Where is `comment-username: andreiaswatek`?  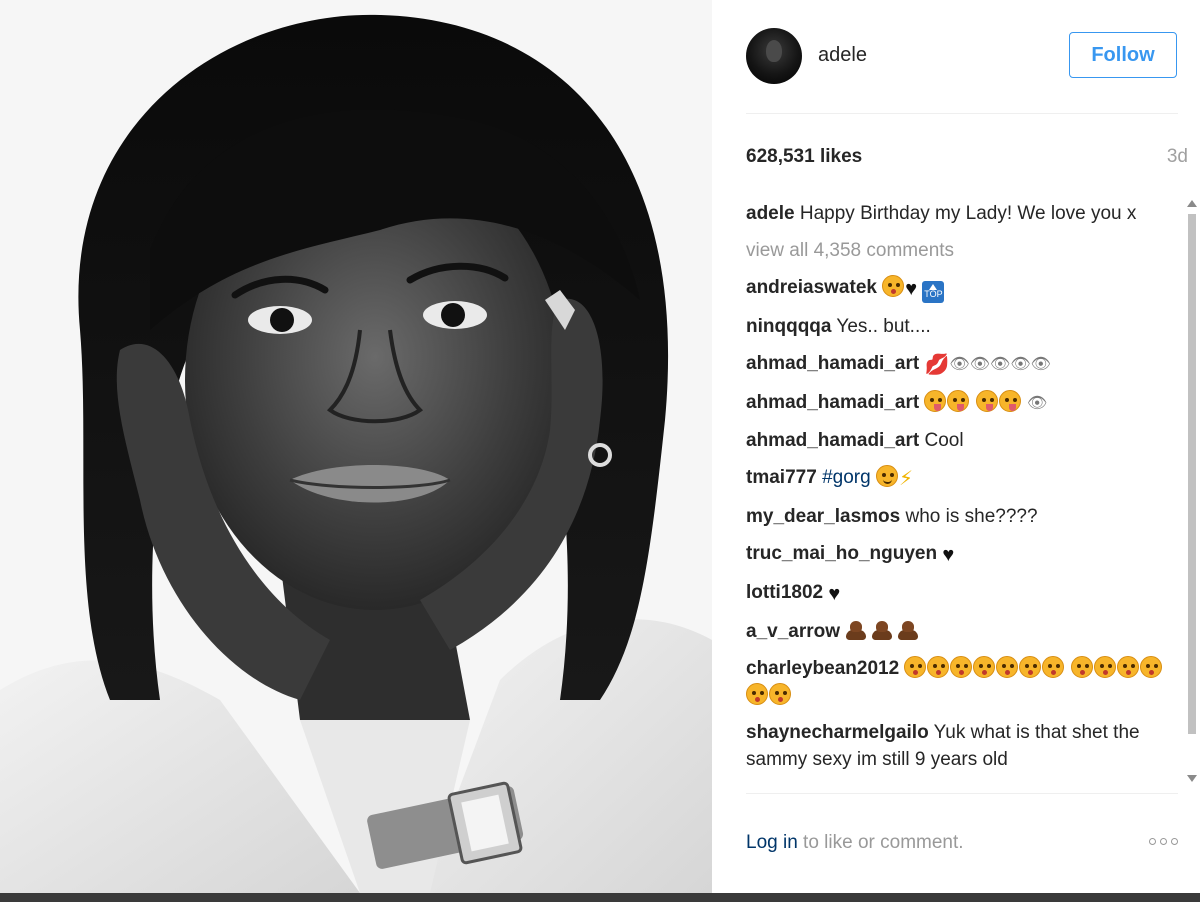
comment-username: andreiaswatek is located at coordinates (811, 287).